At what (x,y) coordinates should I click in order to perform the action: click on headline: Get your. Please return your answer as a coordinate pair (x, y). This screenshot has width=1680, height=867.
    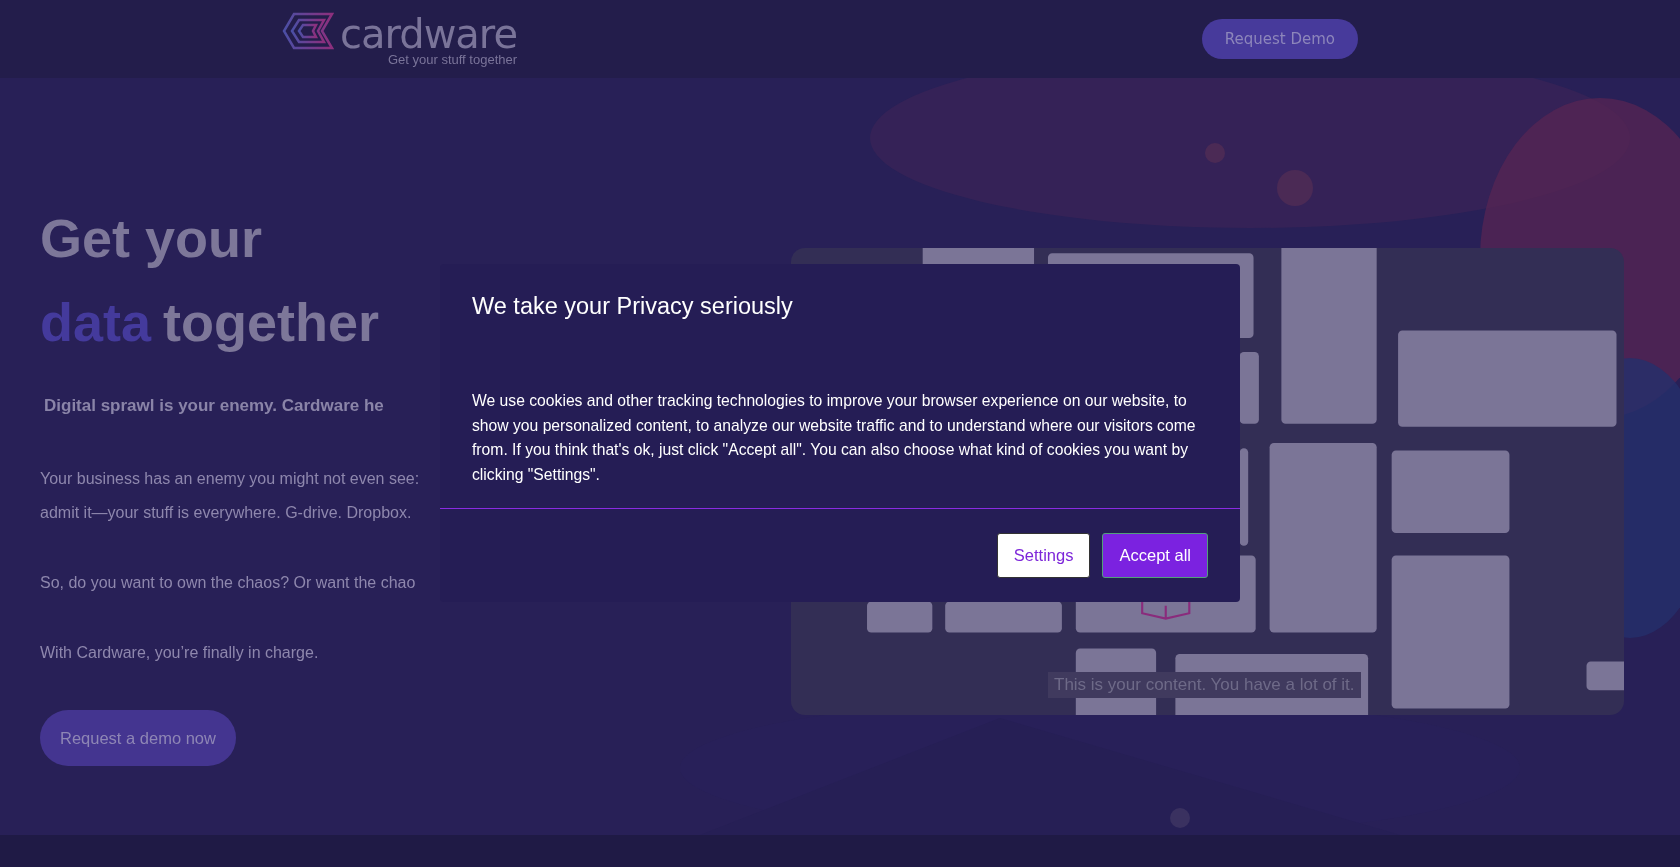
    Looking at the image, I should click on (152, 238).